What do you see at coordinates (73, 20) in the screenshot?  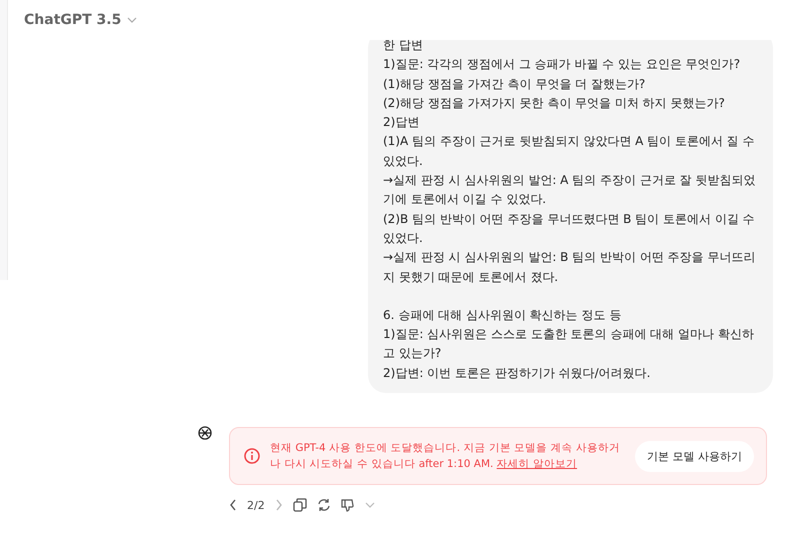 I see `model-title: ChatGPT 3.5` at bounding box center [73, 20].